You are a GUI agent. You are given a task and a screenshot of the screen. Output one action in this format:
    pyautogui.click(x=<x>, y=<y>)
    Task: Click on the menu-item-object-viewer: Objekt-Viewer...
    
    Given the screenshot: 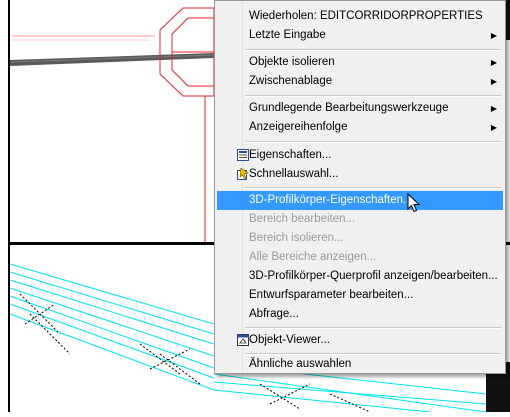 What is the action you would take?
    pyautogui.click(x=360, y=340)
    